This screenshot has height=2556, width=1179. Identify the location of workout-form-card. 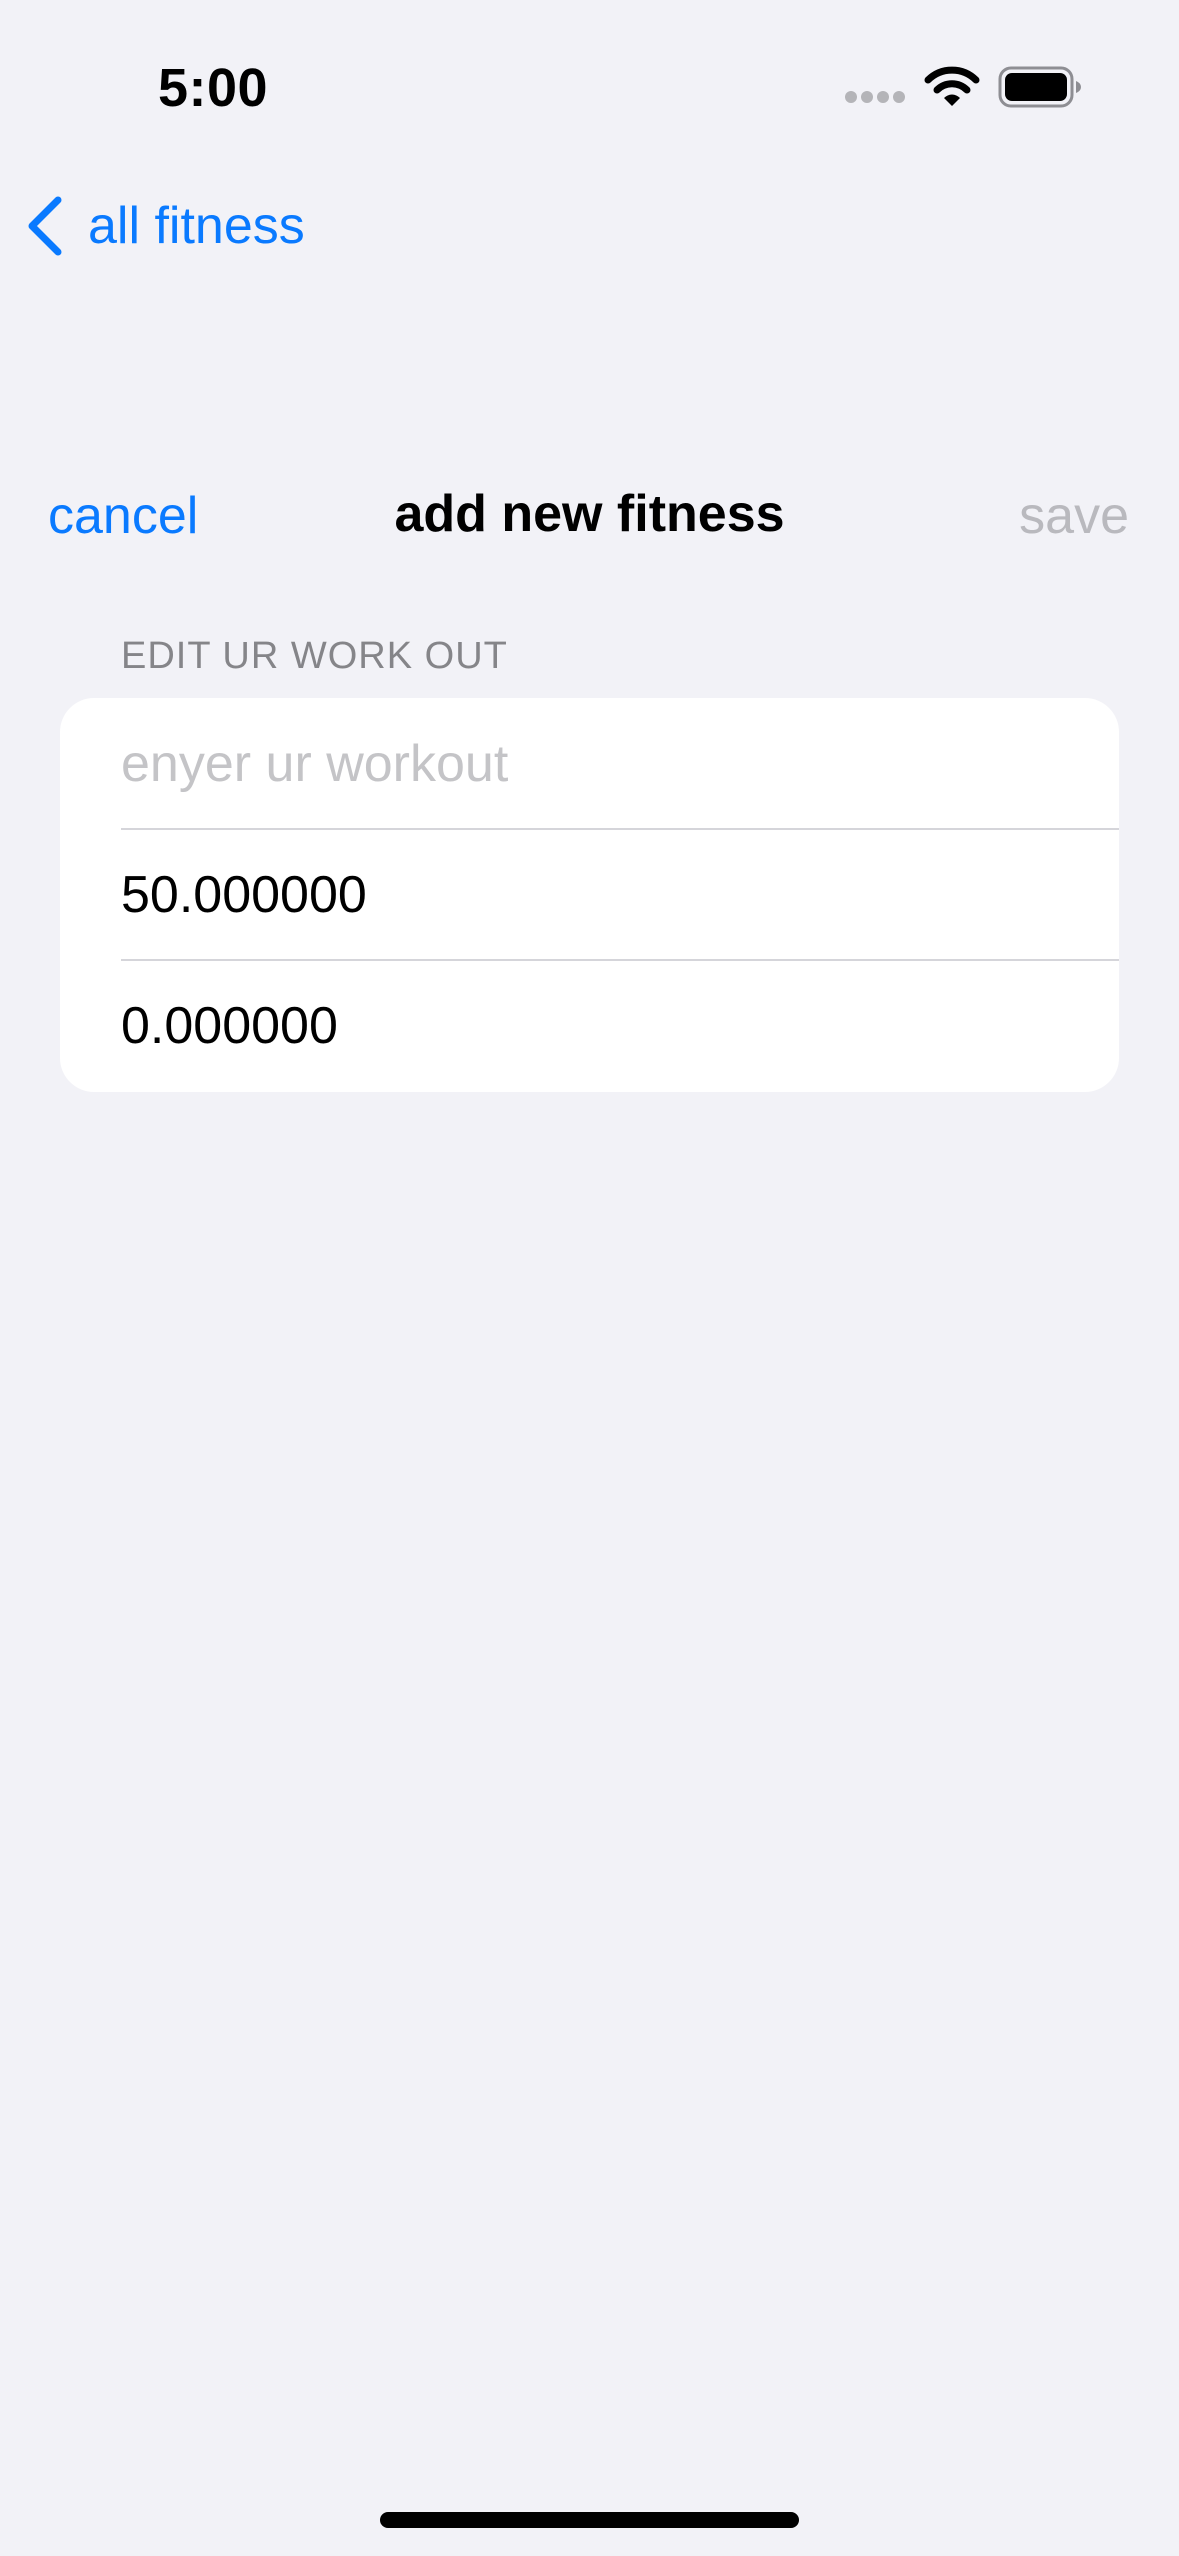
(589, 895).